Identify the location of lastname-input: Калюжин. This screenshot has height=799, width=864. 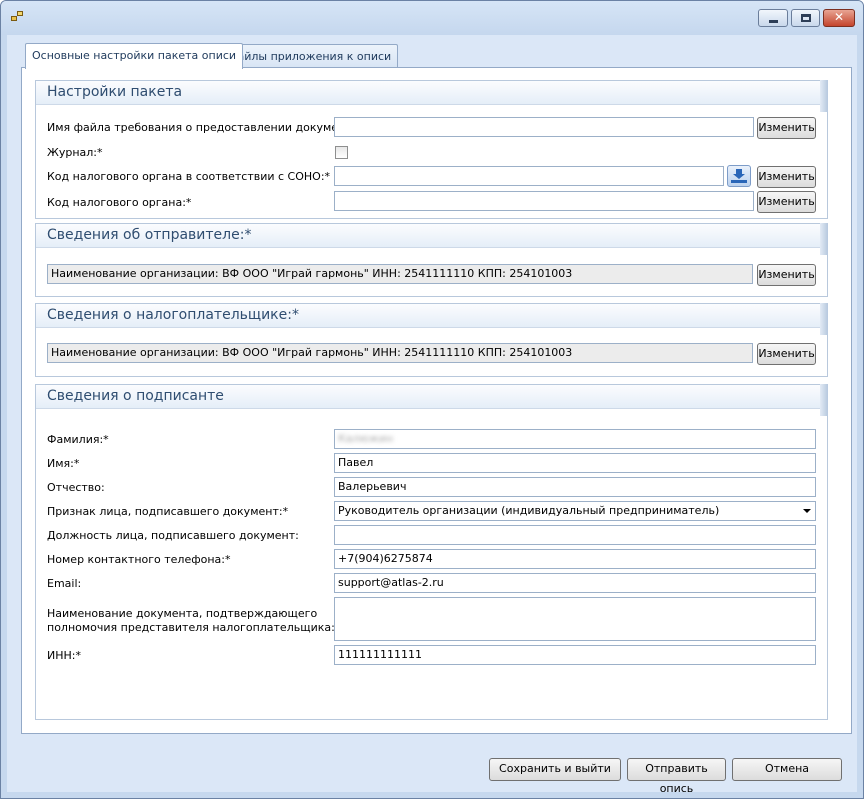
(575, 439).